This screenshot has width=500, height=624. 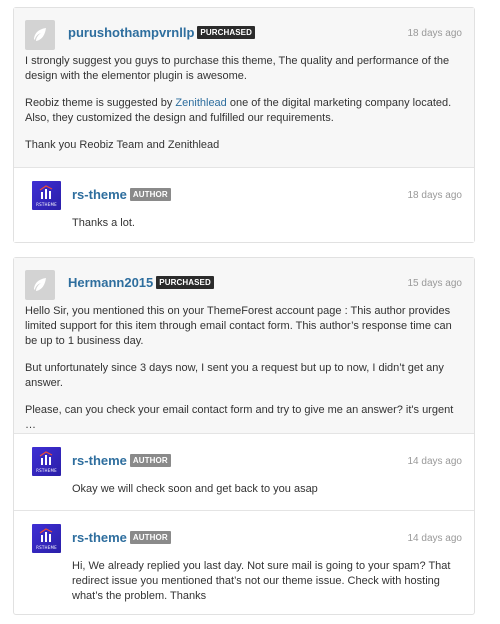 I want to click on comment-timestamp: 15 days ago, so click(x=435, y=283).